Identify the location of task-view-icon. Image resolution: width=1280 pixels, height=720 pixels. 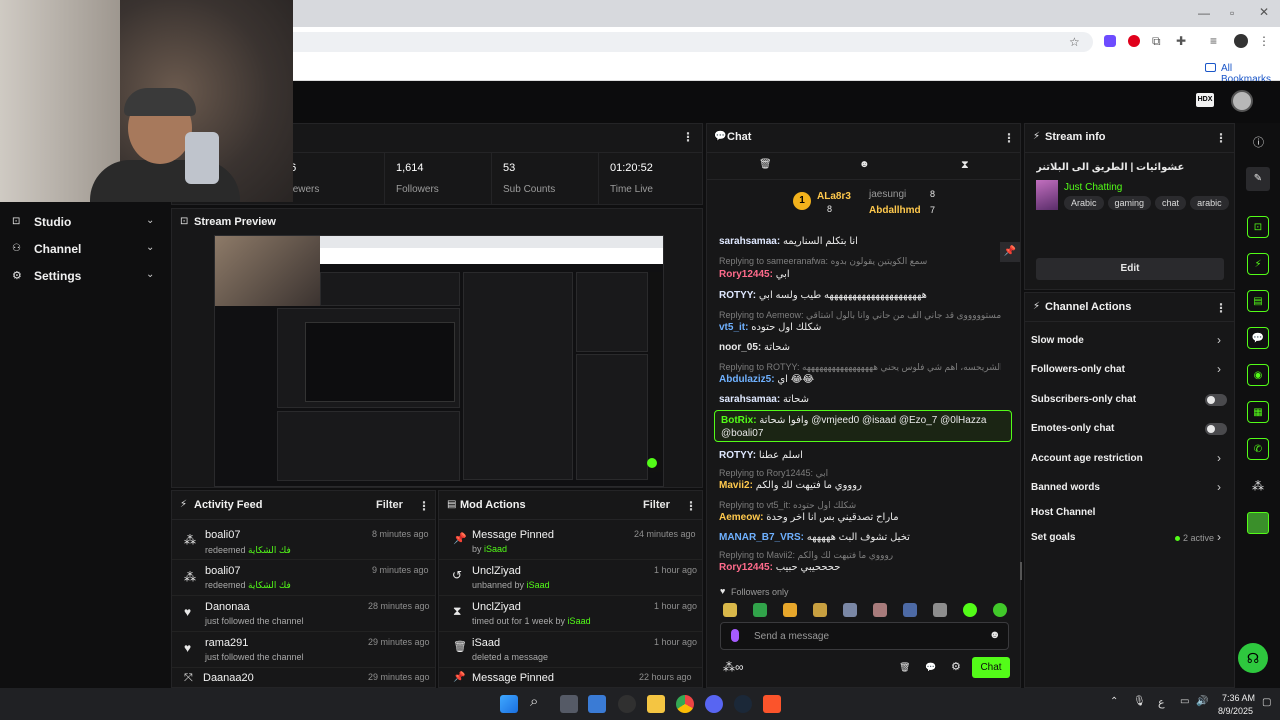
(569, 704).